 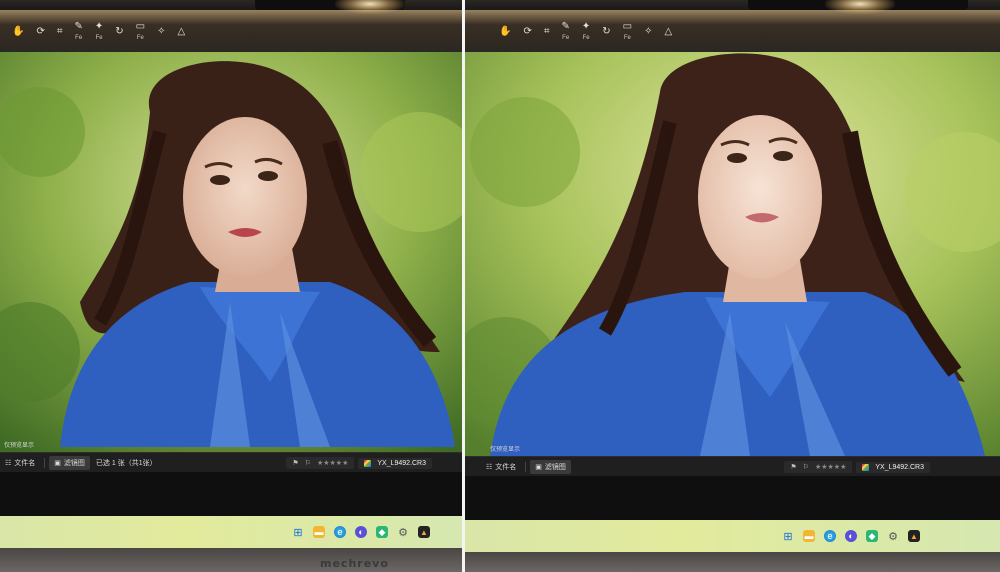 I want to click on crop-icon-glyph: ⌗, so click(x=546, y=31).